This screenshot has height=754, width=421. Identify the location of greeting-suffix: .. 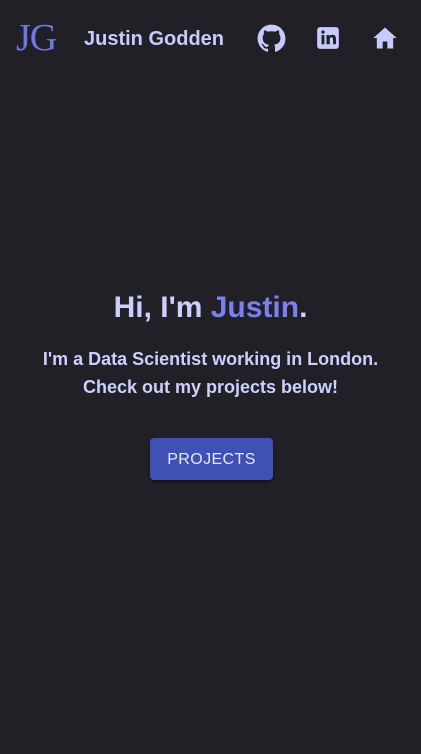
(303, 307).